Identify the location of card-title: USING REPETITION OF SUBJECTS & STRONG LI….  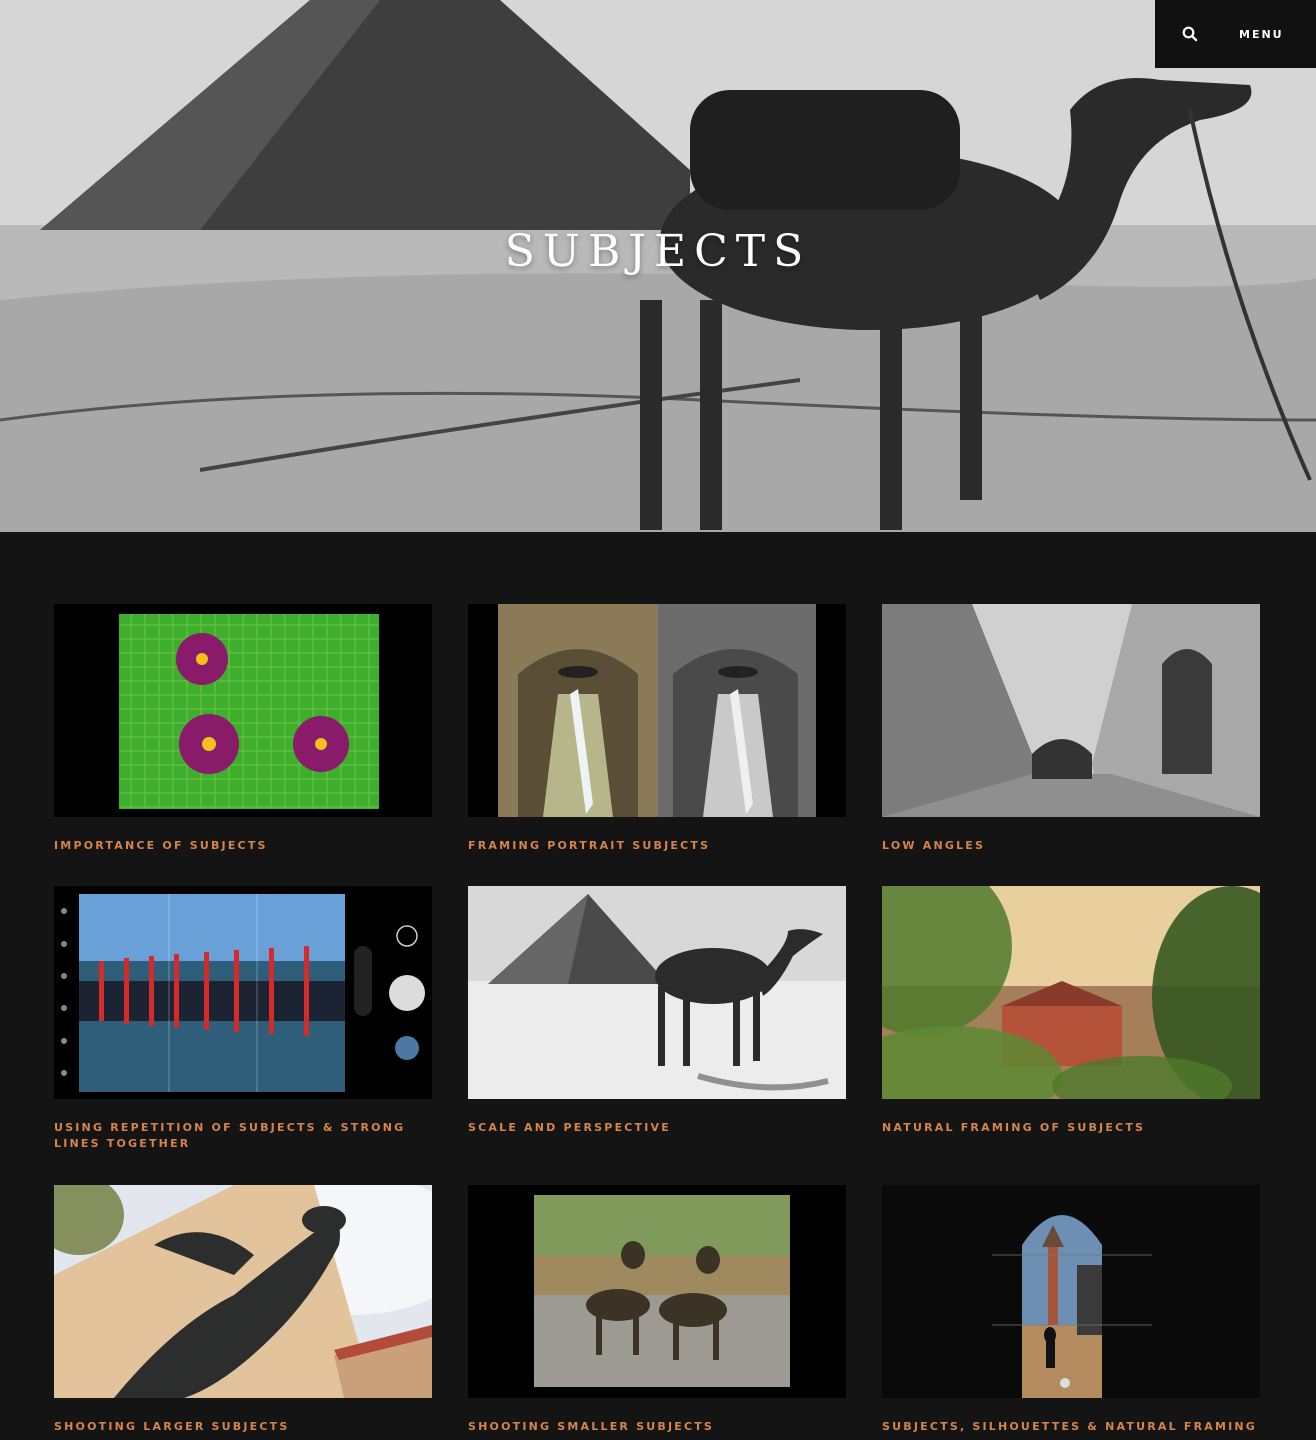
(243, 1136).